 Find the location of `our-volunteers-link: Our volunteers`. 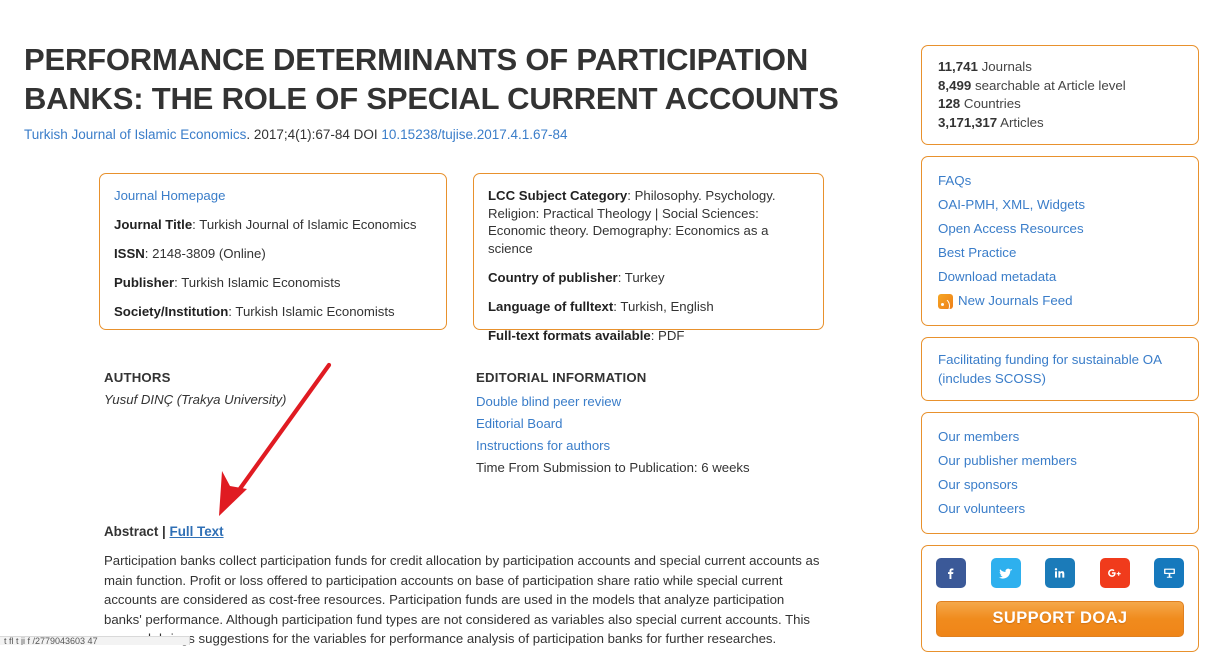

our-volunteers-link: Our volunteers is located at coordinates (1060, 509).